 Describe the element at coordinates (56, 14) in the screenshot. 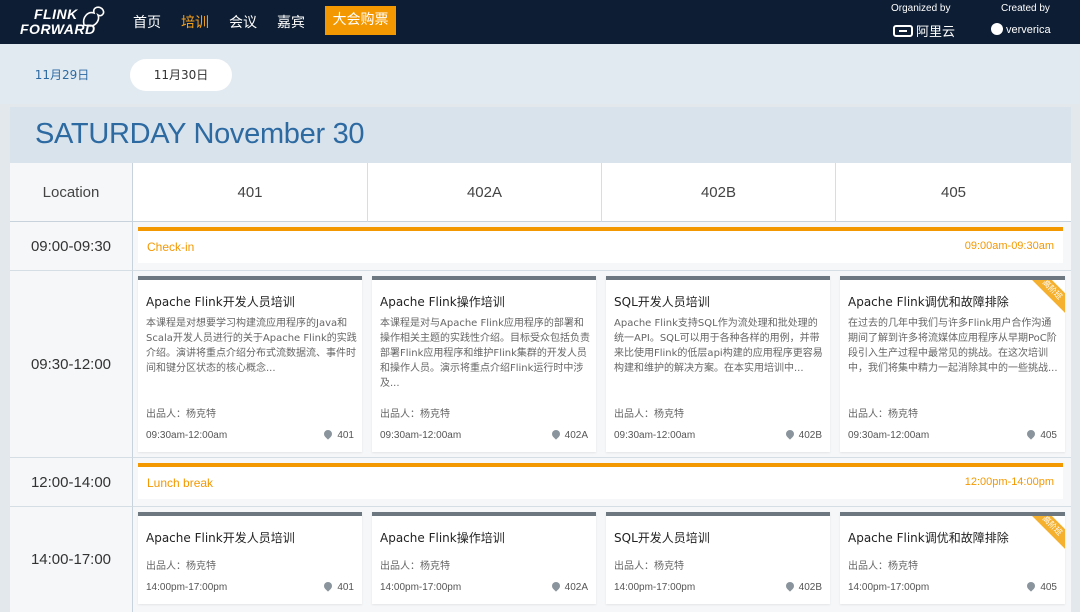

I see `logo-line-1: FLINK` at that location.